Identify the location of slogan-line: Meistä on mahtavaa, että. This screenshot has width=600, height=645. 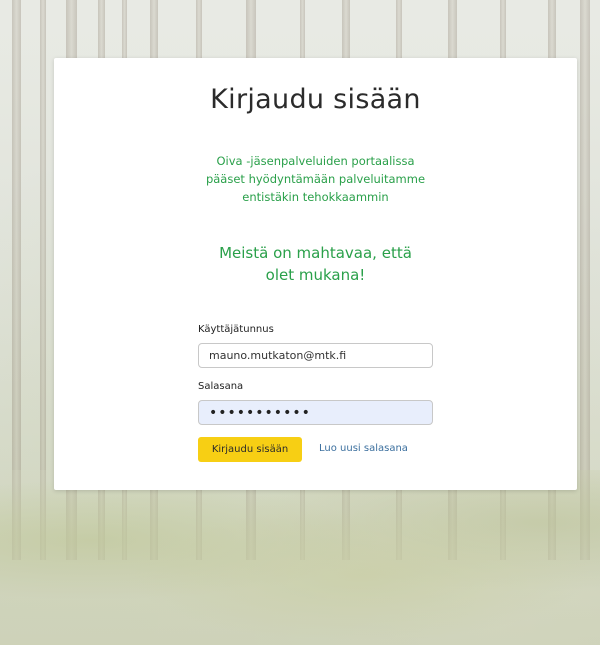
(315, 253).